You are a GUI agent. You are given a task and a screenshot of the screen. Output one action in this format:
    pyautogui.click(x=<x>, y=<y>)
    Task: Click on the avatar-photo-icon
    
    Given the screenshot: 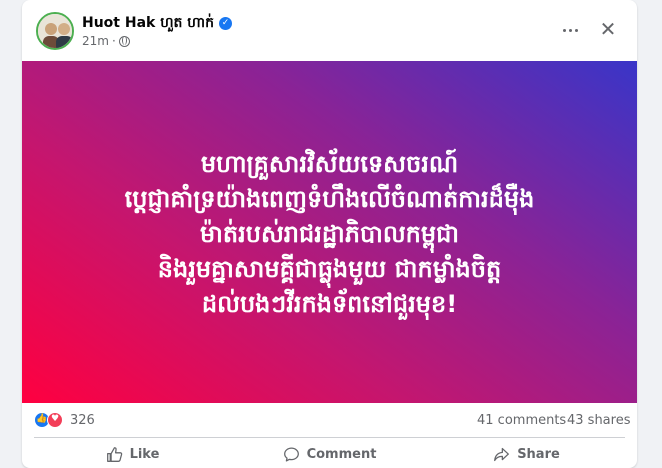 What is the action you would take?
    pyautogui.click(x=55, y=31)
    